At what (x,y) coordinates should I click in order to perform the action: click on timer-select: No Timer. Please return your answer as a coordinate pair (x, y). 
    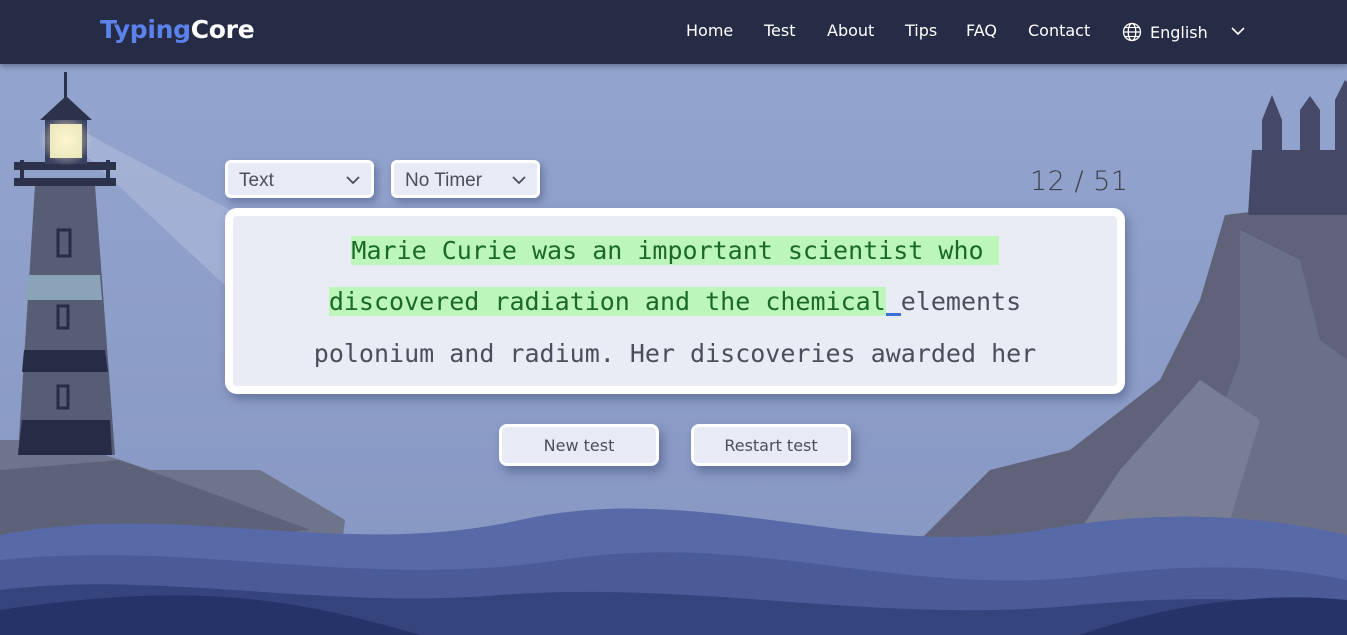
    Looking at the image, I should click on (465, 179).